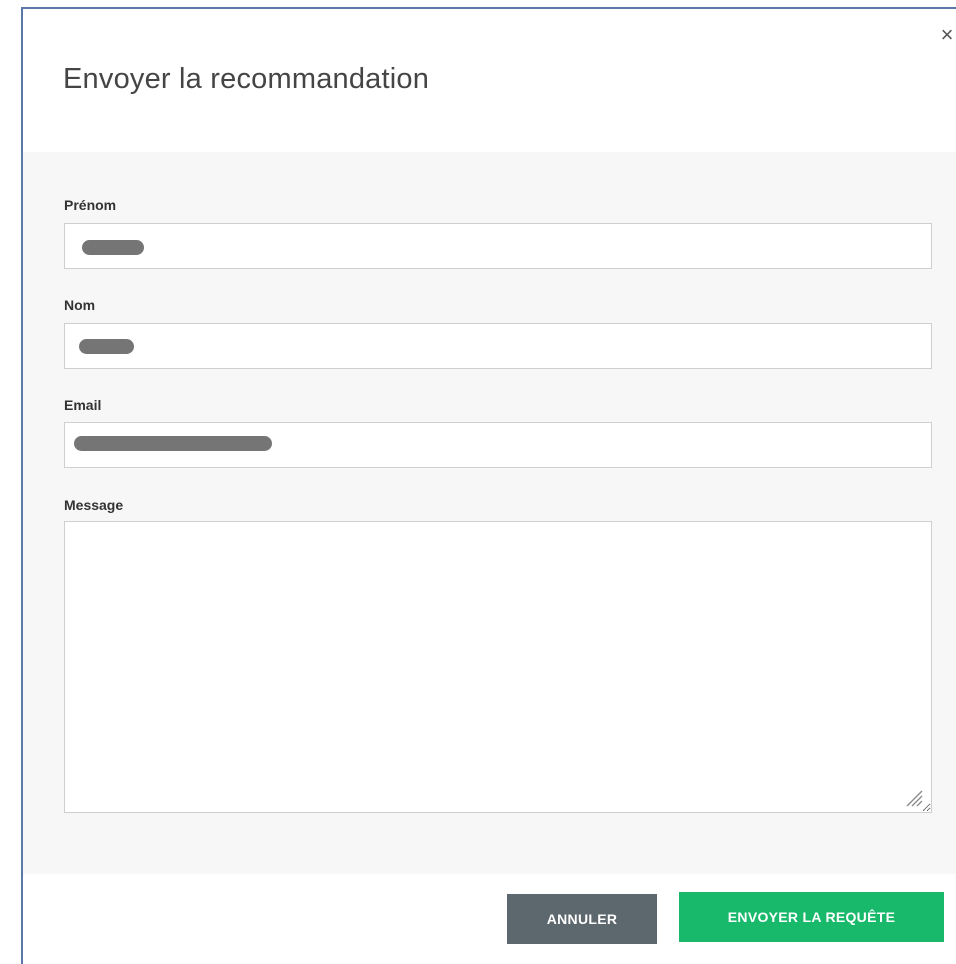 This screenshot has height=964, width=956. Describe the element at coordinates (498, 346) in the screenshot. I see `last-name-input` at that location.